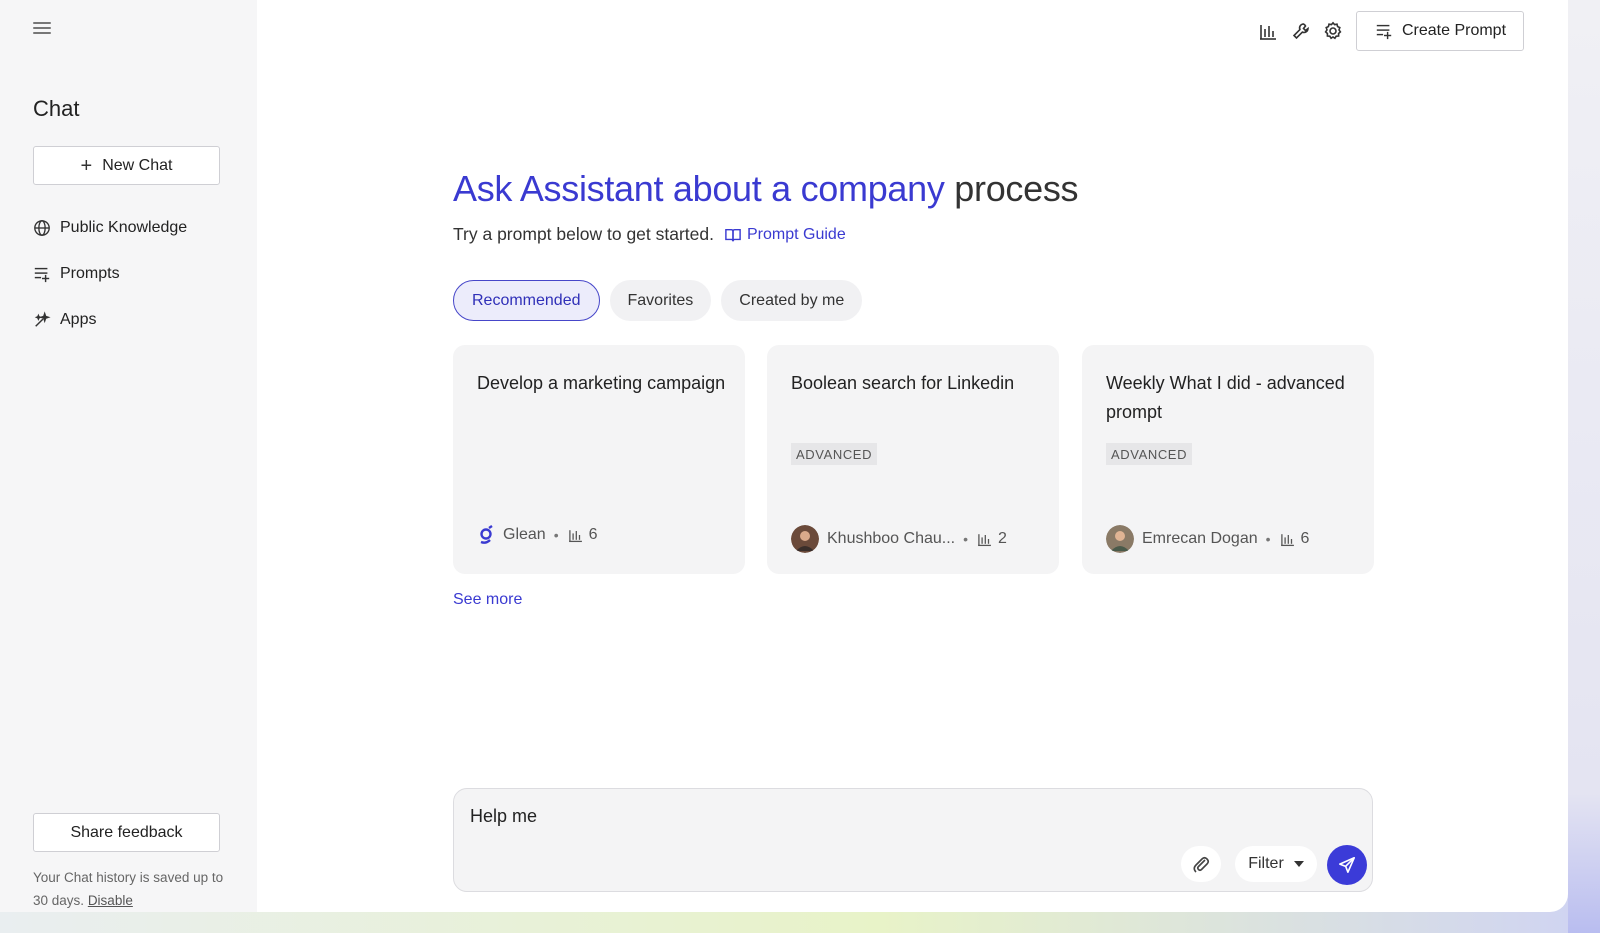 The width and height of the screenshot is (1600, 933). Describe the element at coordinates (1301, 31) in the screenshot. I see `wrench-icon` at that location.